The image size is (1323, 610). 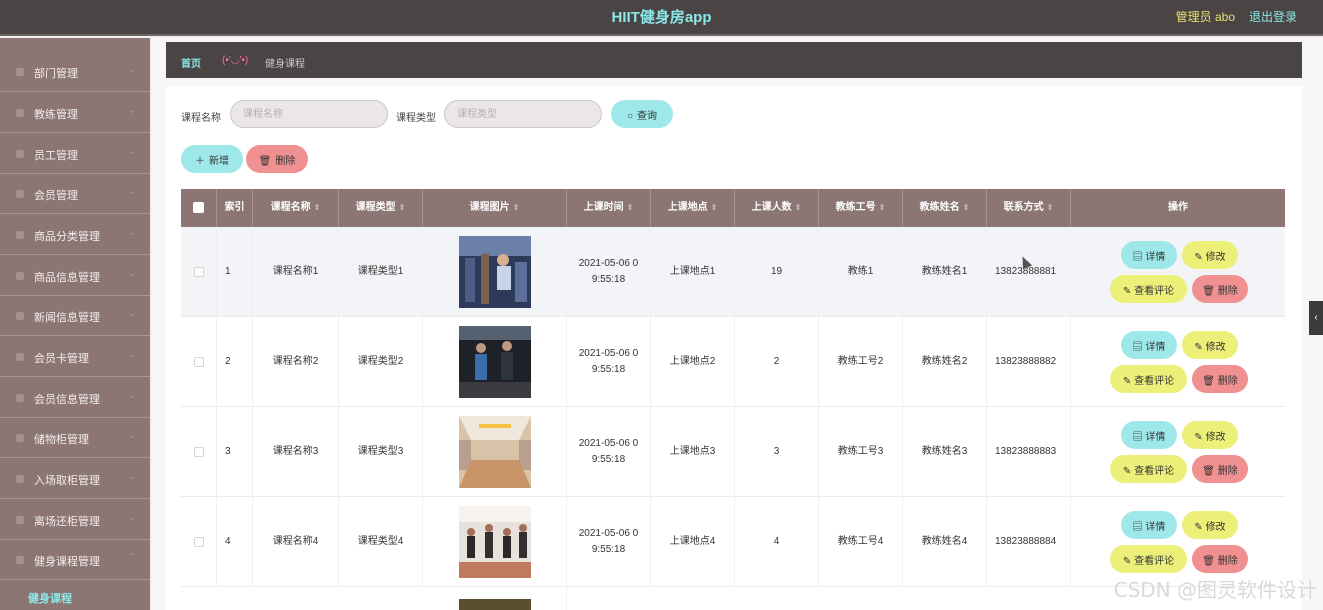 I want to click on sidebar-item-label: 会员管理, so click(x=56, y=196).